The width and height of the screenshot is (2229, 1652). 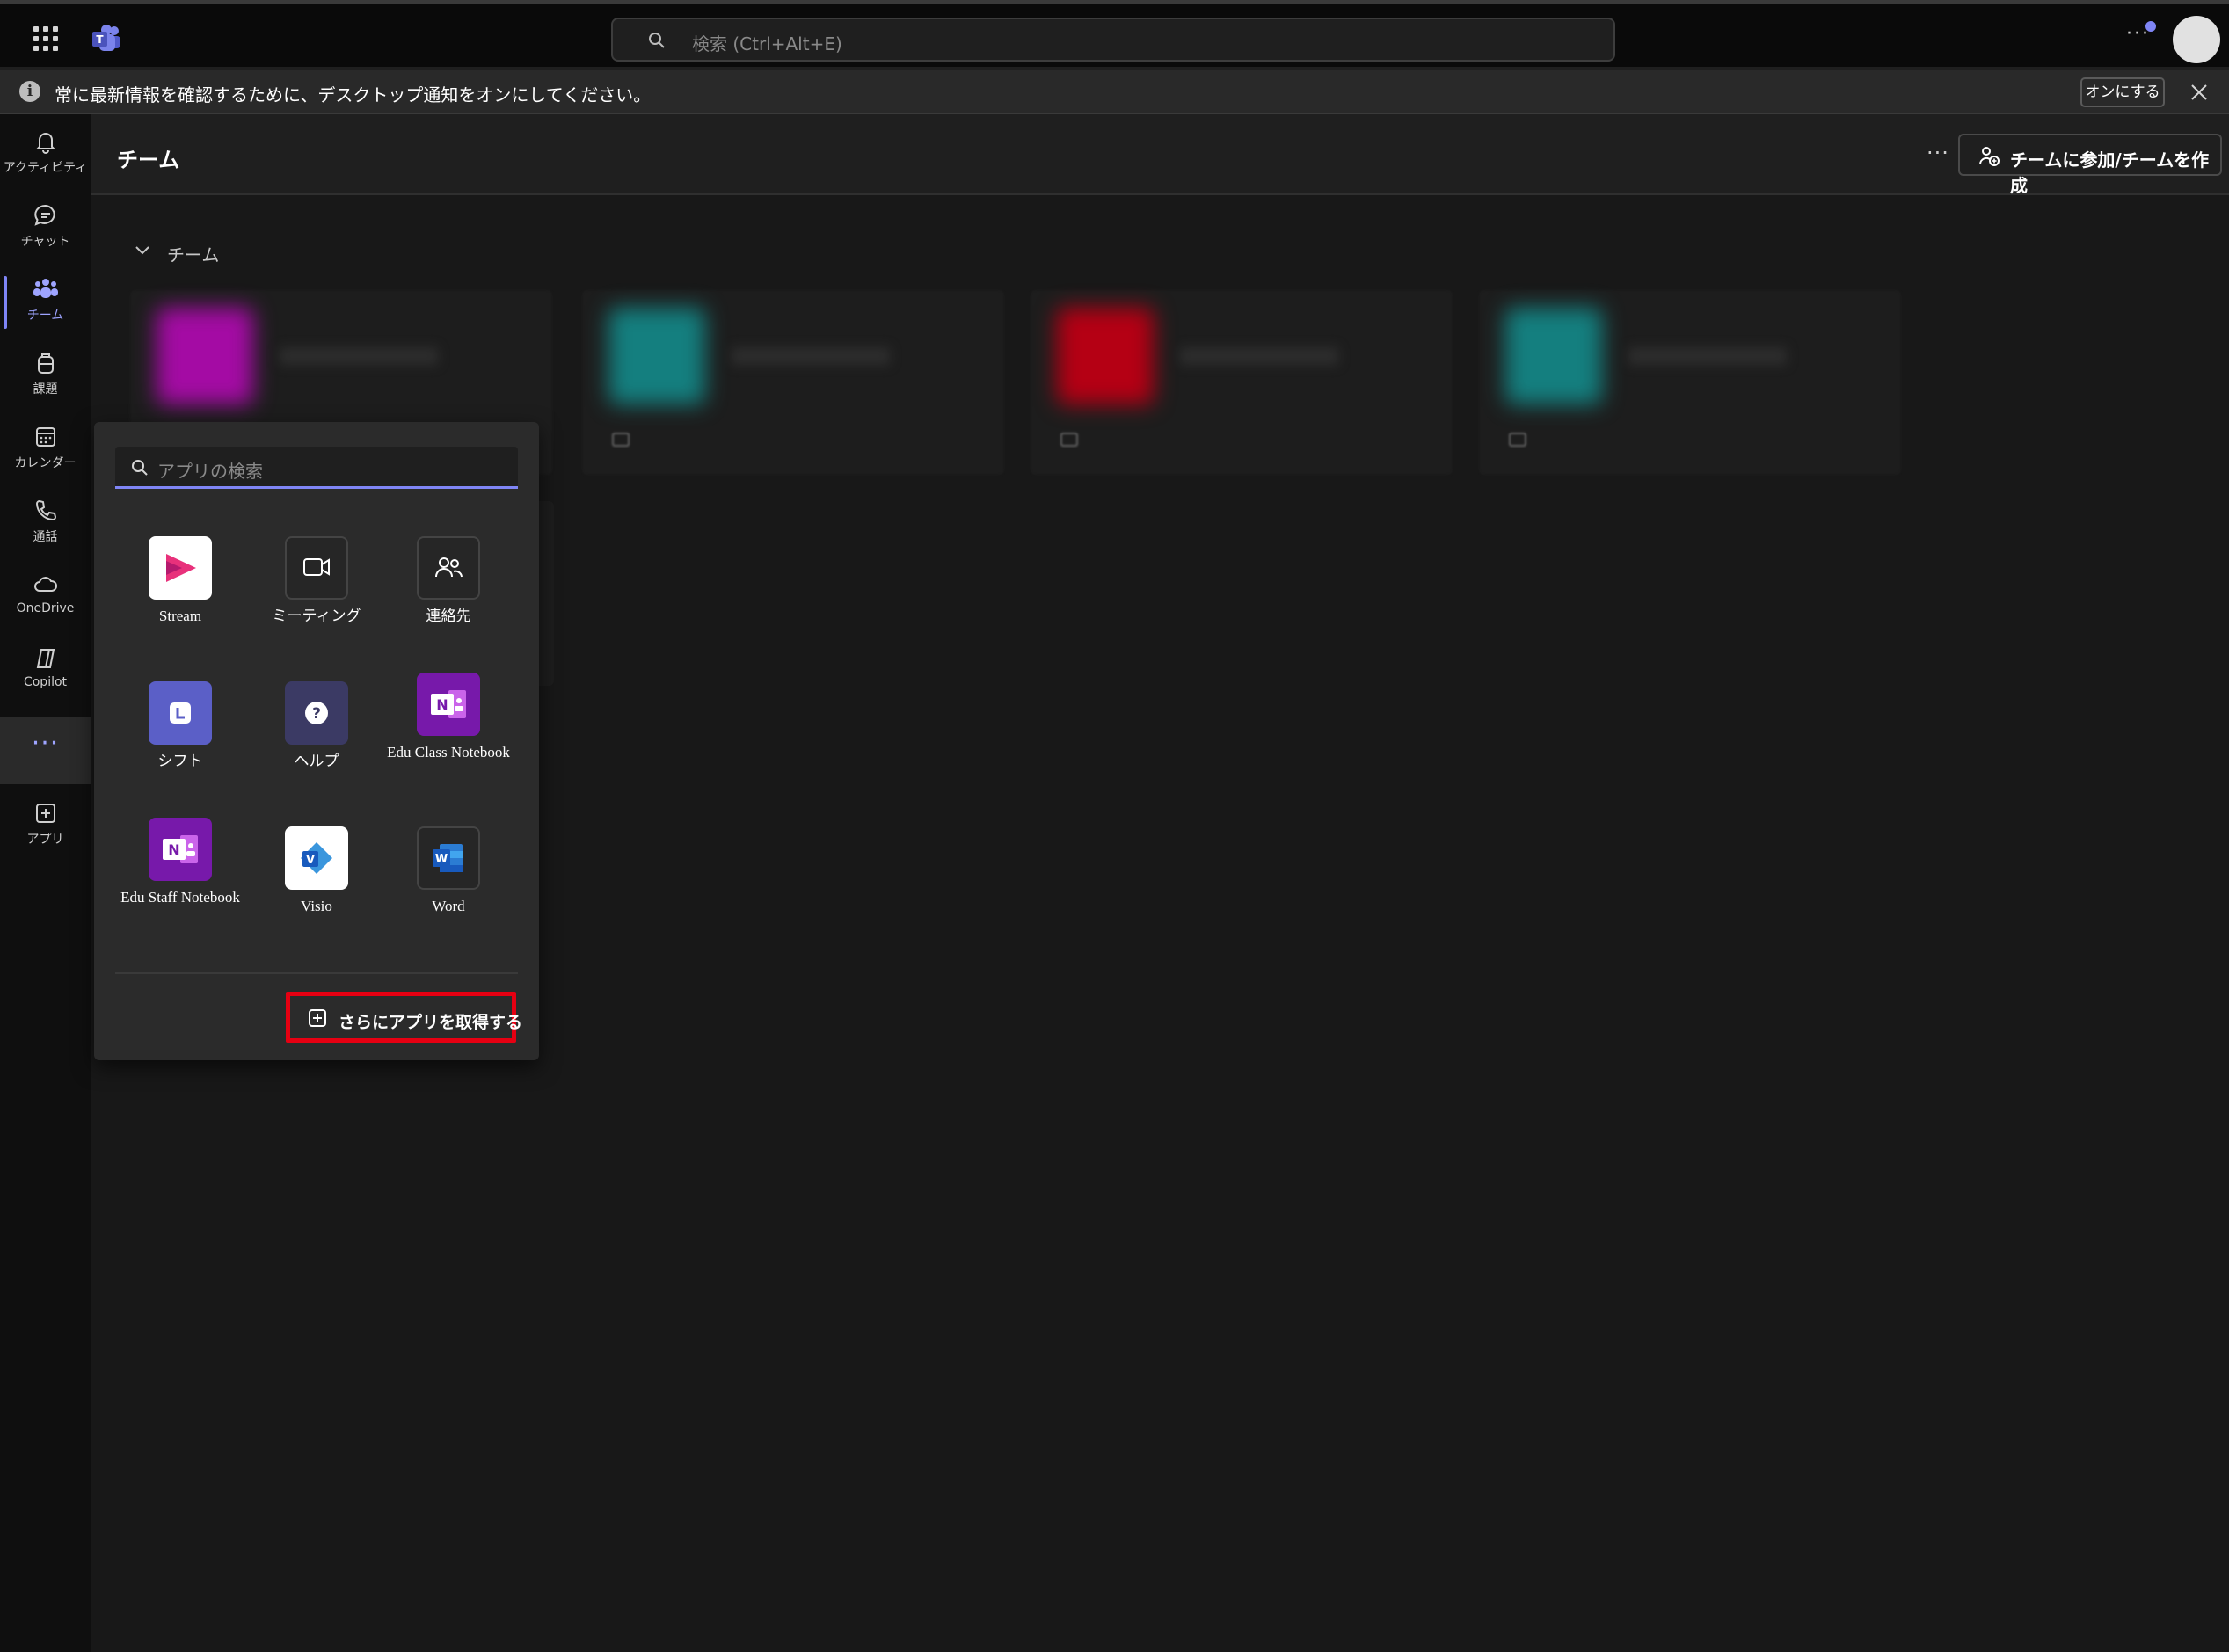 I want to click on teams-icon, so click(x=46, y=288).